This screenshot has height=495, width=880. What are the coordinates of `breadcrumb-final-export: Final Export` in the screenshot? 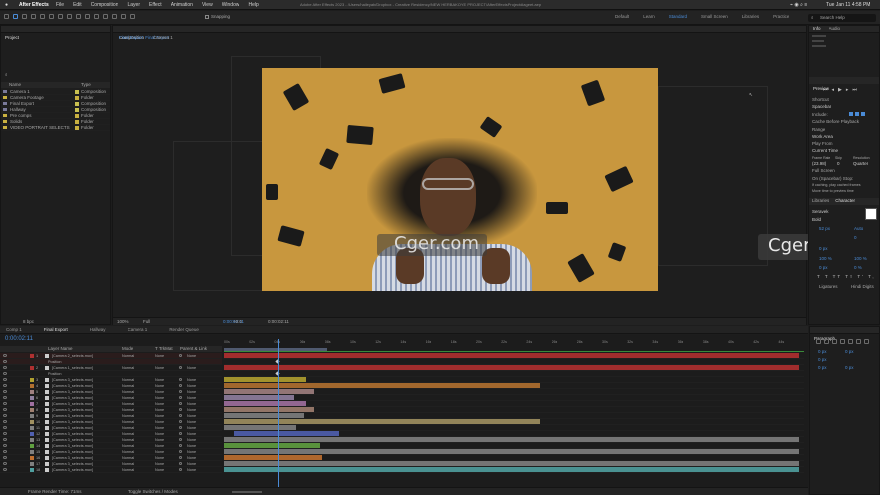 It's located at (131, 38).